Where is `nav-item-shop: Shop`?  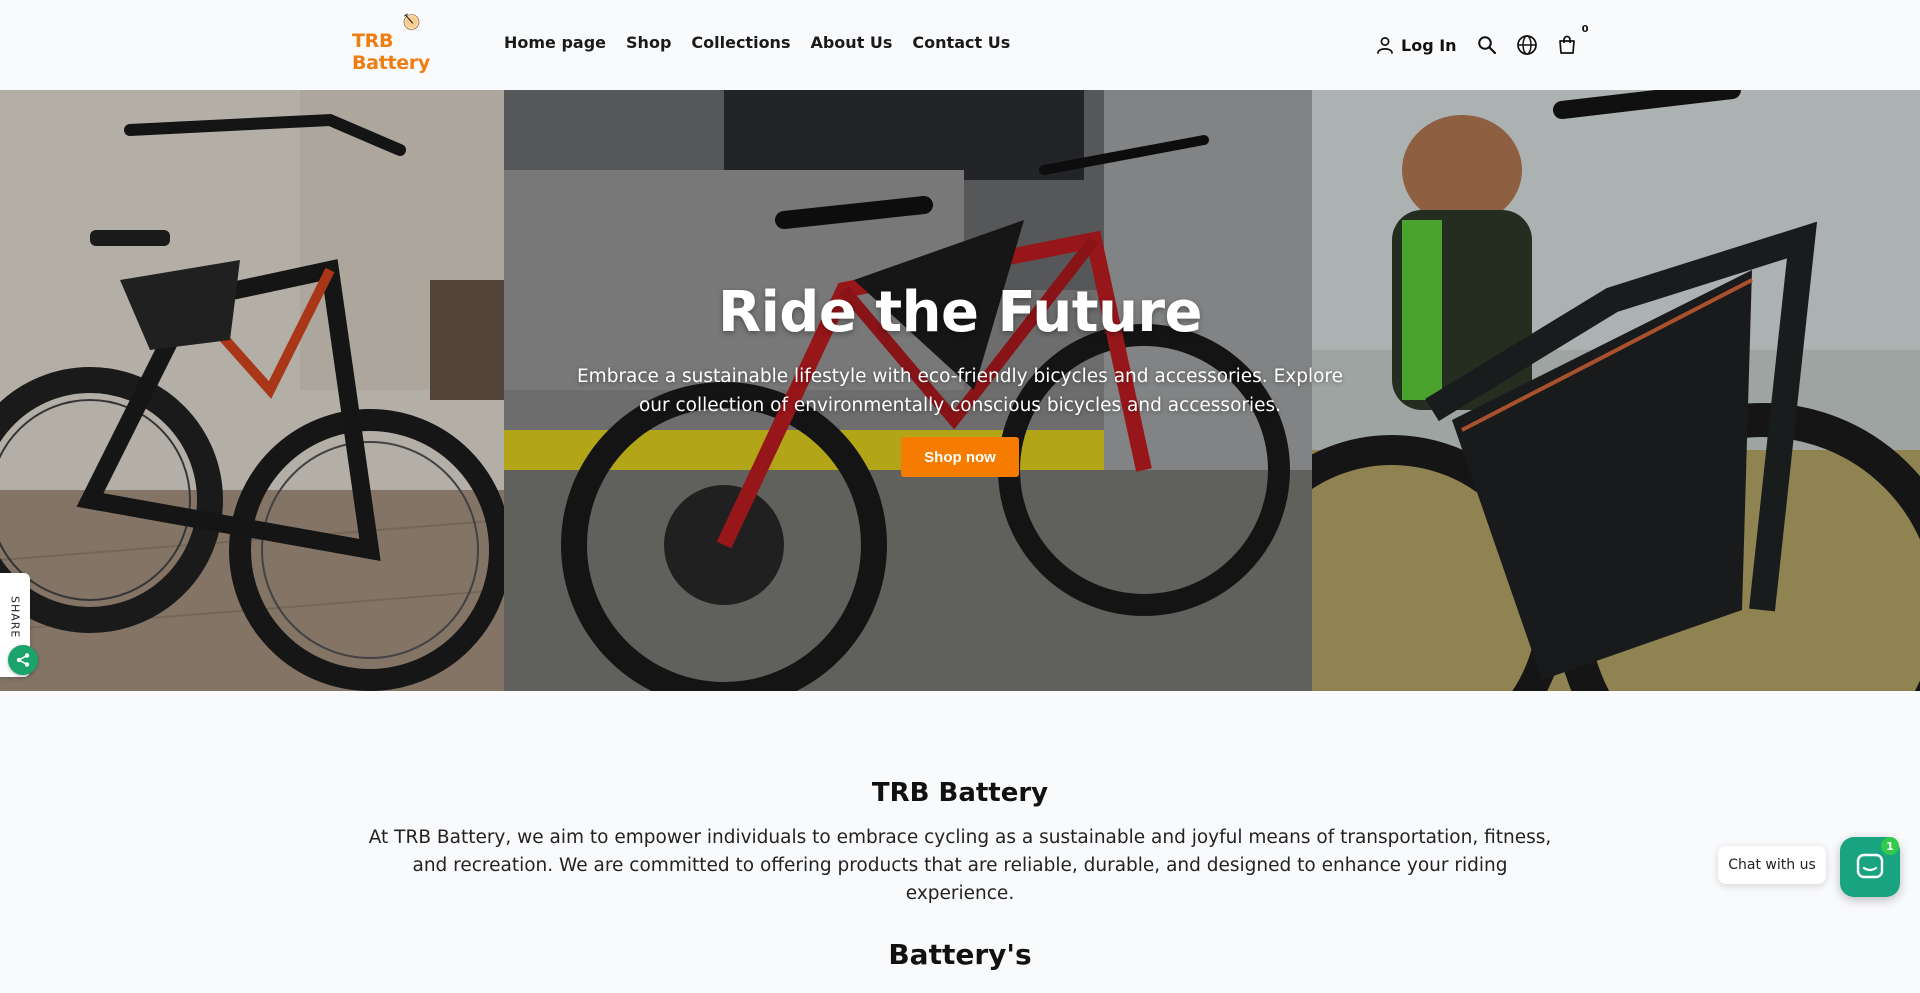
nav-item-shop: Shop is located at coordinates (648, 42).